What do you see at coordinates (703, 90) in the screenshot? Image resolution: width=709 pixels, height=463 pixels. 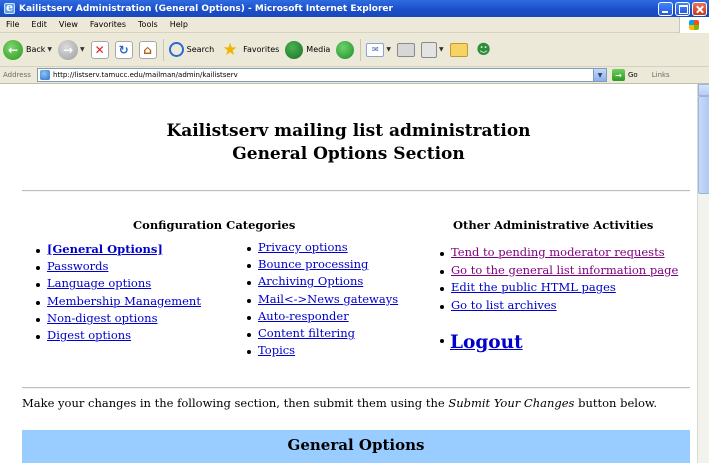 I see `scroll-up-button` at bounding box center [703, 90].